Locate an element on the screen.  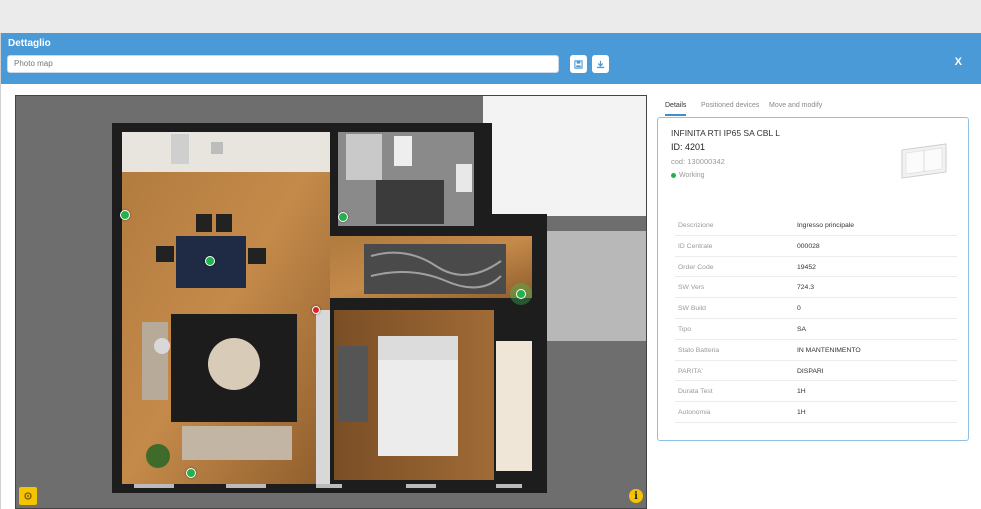
settings-icon is located at coordinates (28, 496).